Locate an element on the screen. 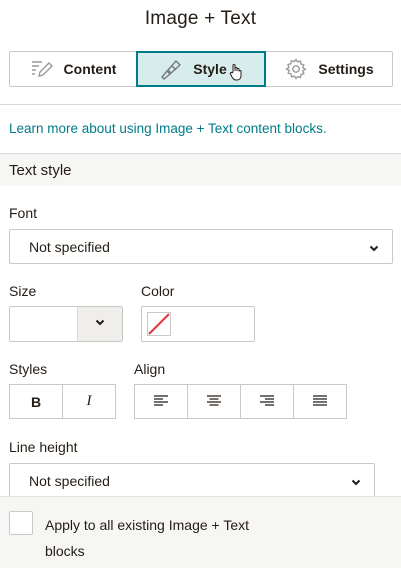 This screenshot has width=401, height=568. size-dropdown-button is located at coordinates (99, 324).